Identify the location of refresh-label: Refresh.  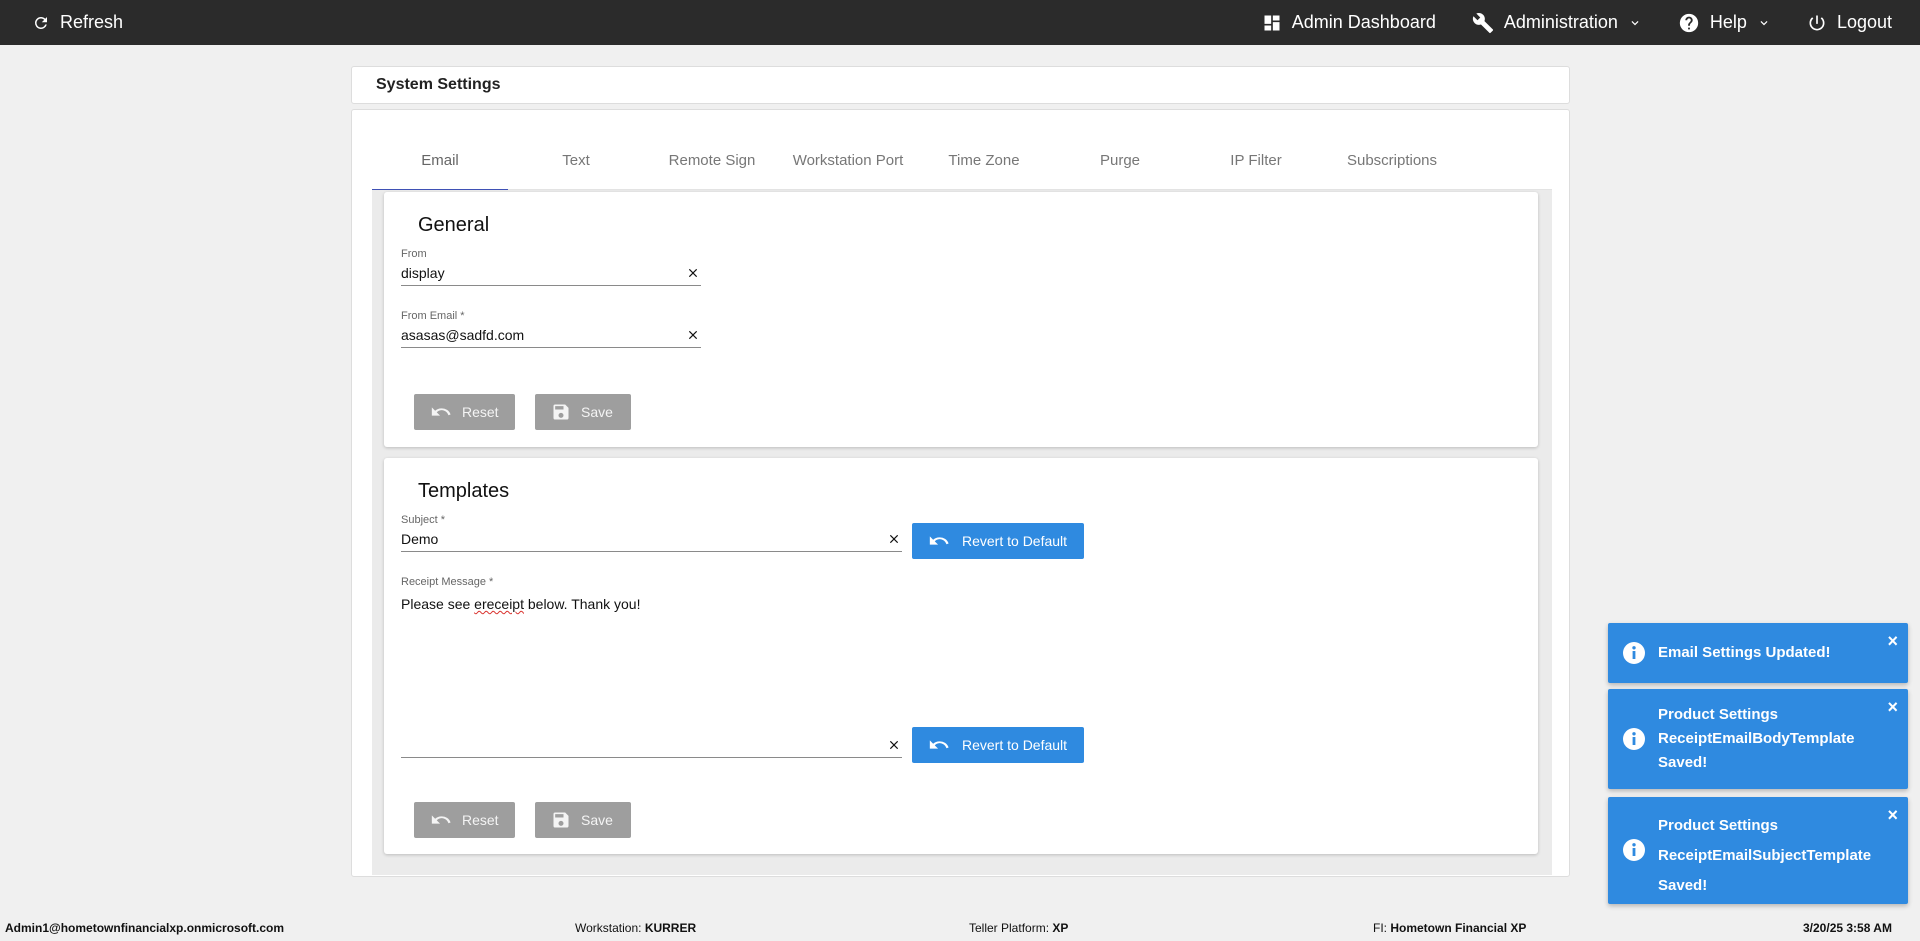
(92, 22).